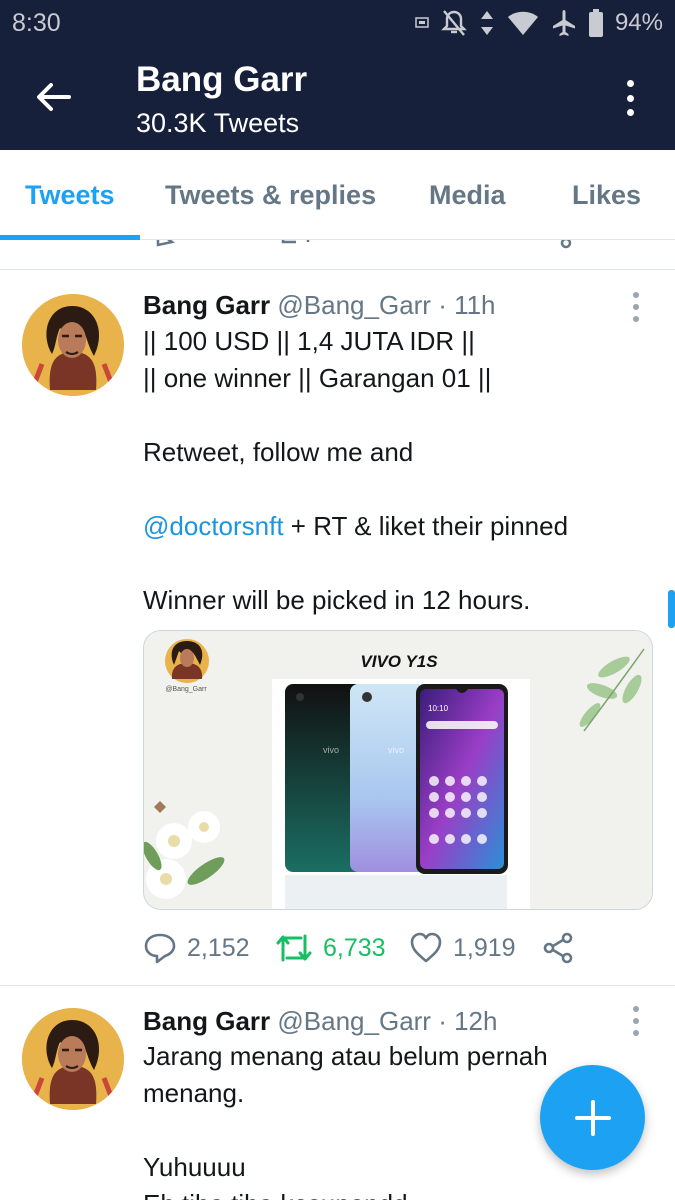 This screenshot has width=675, height=1200. Describe the element at coordinates (484, 947) in the screenshot. I see `like-count: 1,919` at that location.